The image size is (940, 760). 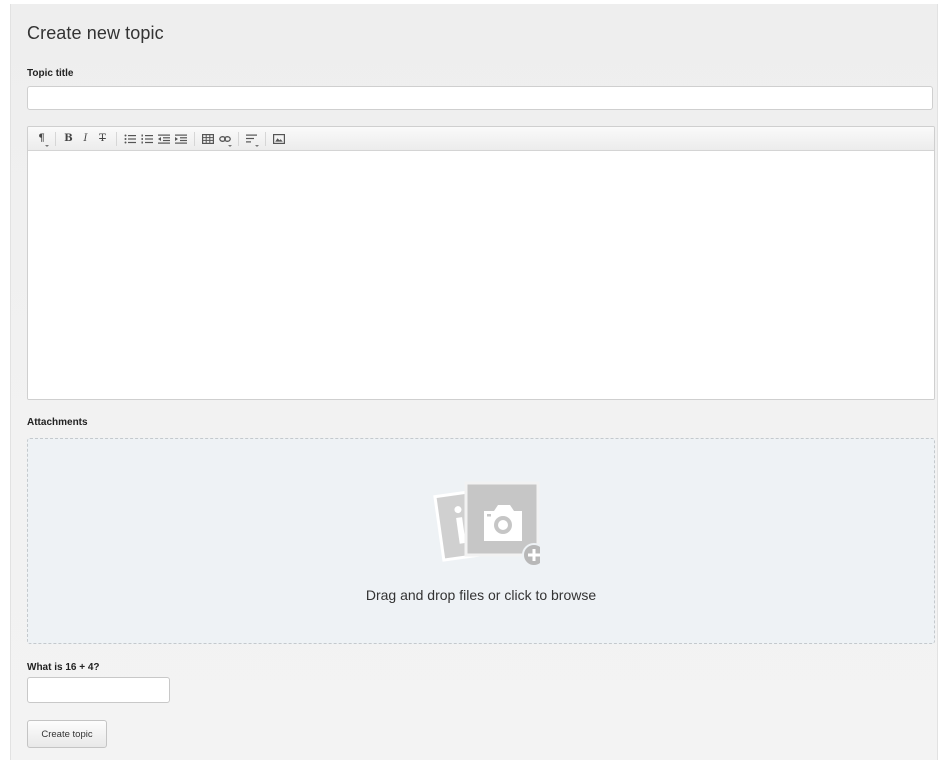 I want to click on photo-upload-icon, so click(x=486, y=524).